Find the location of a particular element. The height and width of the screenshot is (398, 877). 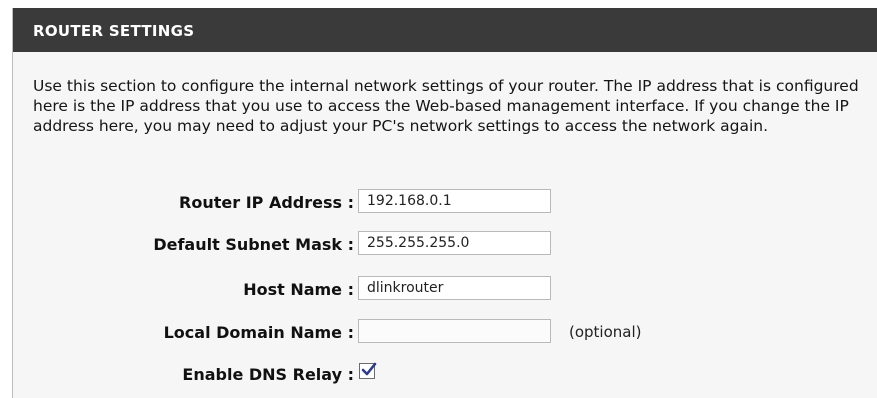

section-title: ROUTER SETTINGS is located at coordinates (114, 31).